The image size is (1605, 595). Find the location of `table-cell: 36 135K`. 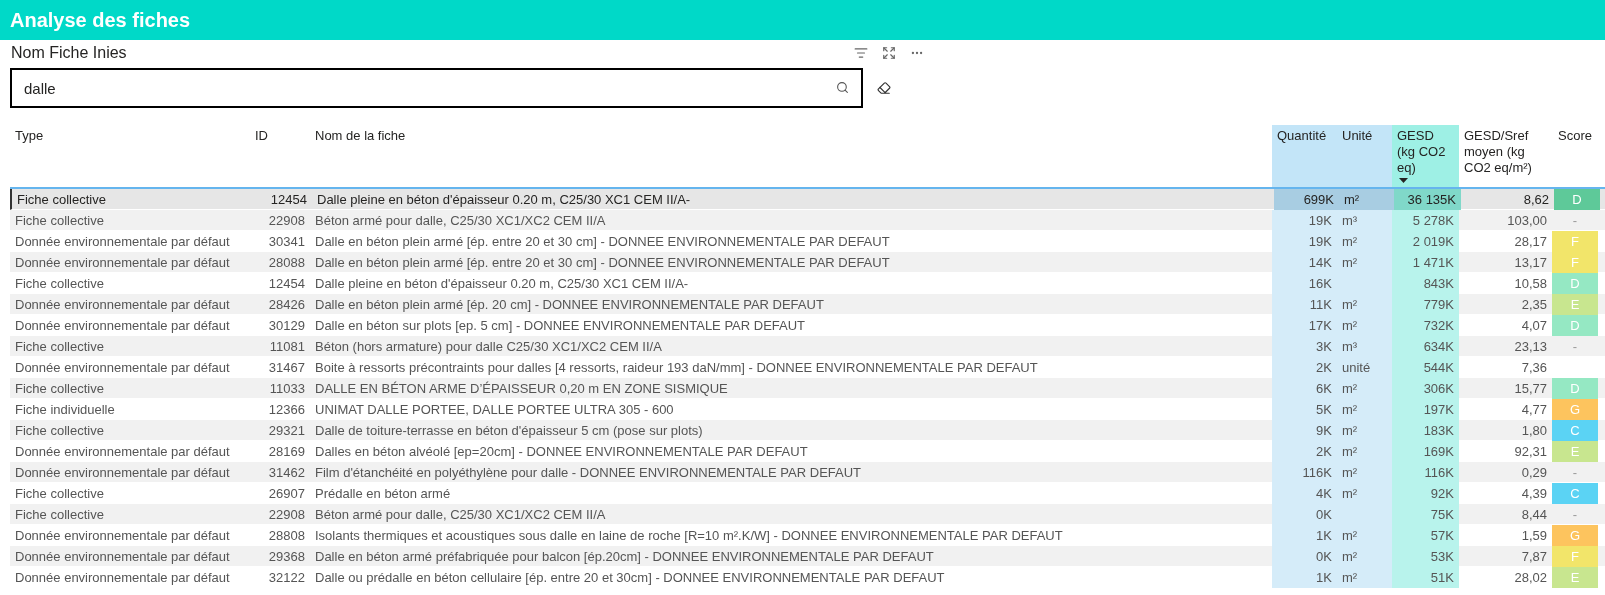

table-cell: 36 135K is located at coordinates (1431, 199).